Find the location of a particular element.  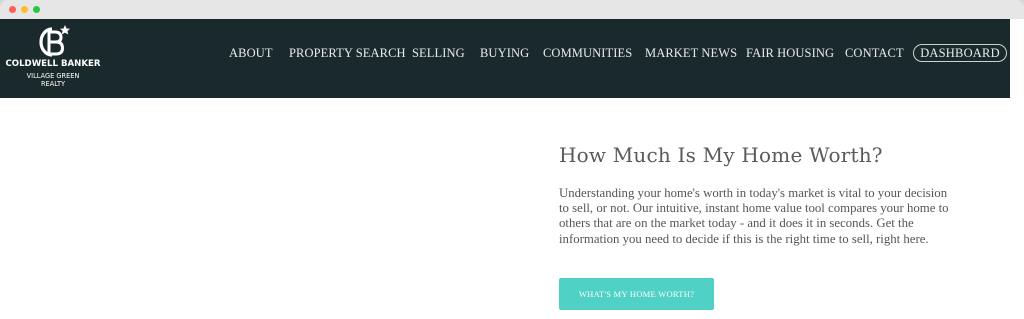

nav-communities: COMMUNITIES is located at coordinates (587, 53).